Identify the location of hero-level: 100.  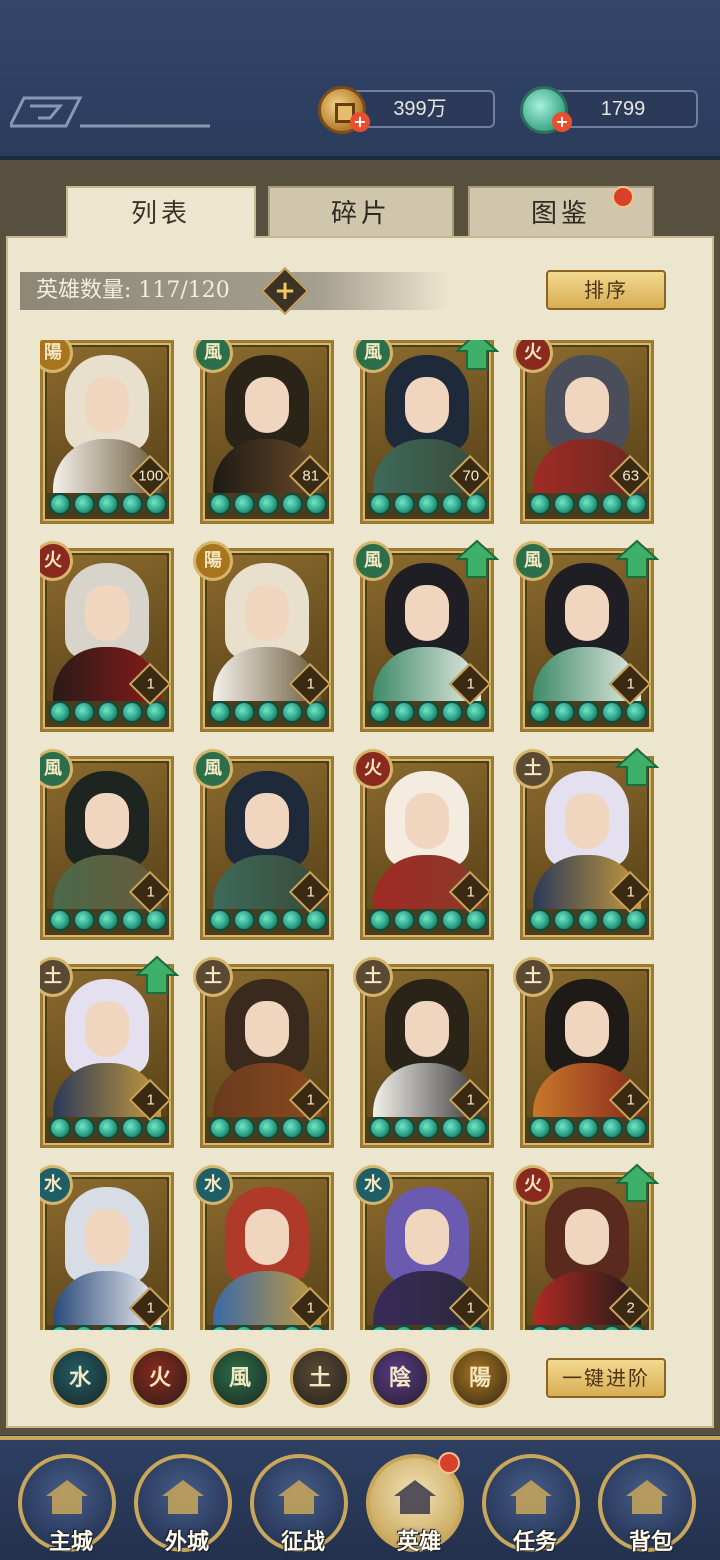
(151, 476).